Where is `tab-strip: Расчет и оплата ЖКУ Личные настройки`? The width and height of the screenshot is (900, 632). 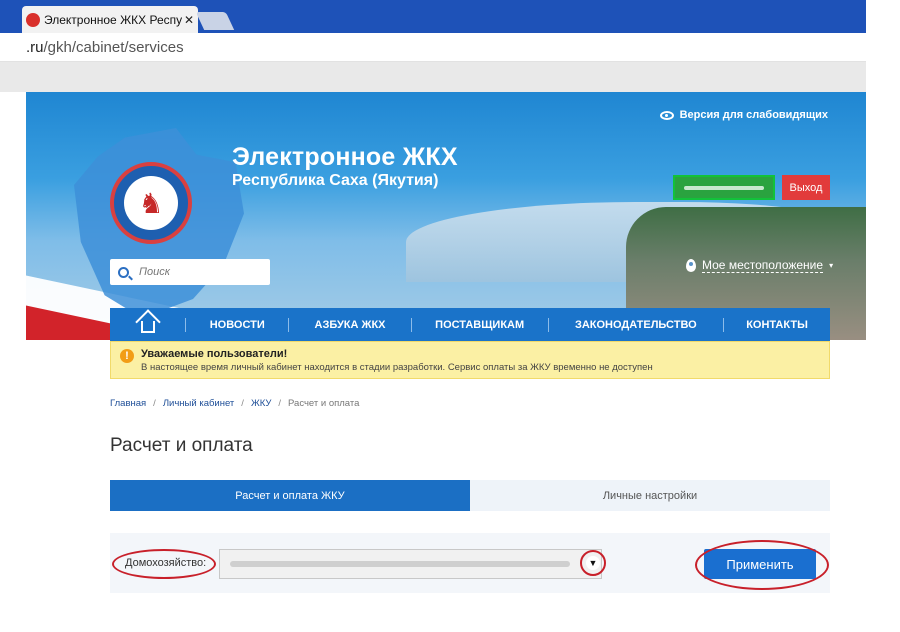 tab-strip: Расчет и оплата ЖКУ Личные настройки is located at coordinates (470, 495).